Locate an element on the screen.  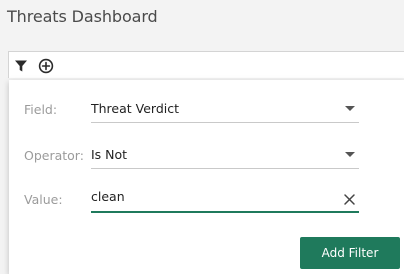
filter-icon is located at coordinates (20, 65).